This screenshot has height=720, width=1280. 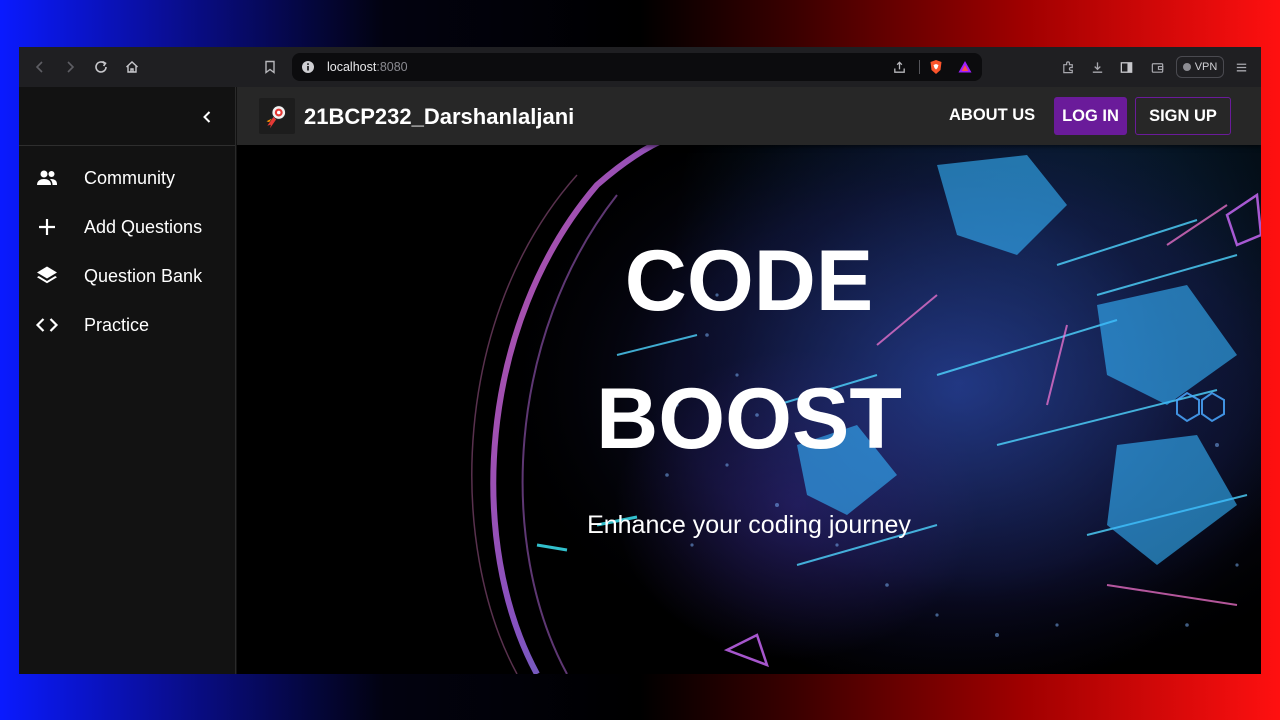 What do you see at coordinates (1183, 116) in the screenshot?
I see `signup-button: SIGN UP` at bounding box center [1183, 116].